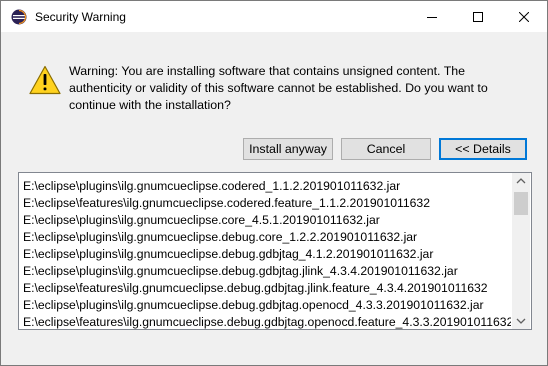 The width and height of the screenshot is (548, 366). I want to click on maximize-icon, so click(478, 16).